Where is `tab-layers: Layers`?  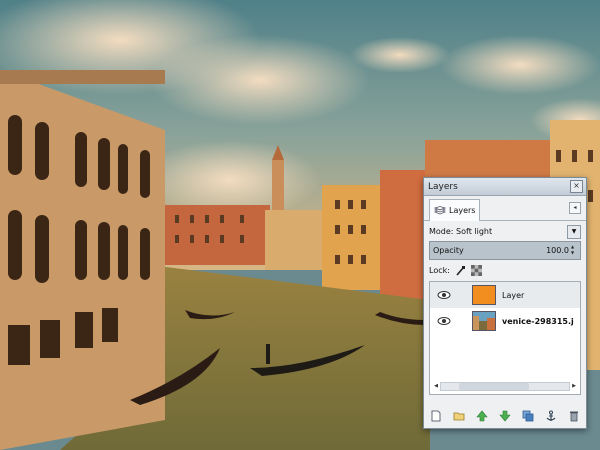
tab-layers: Layers is located at coordinates (455, 210).